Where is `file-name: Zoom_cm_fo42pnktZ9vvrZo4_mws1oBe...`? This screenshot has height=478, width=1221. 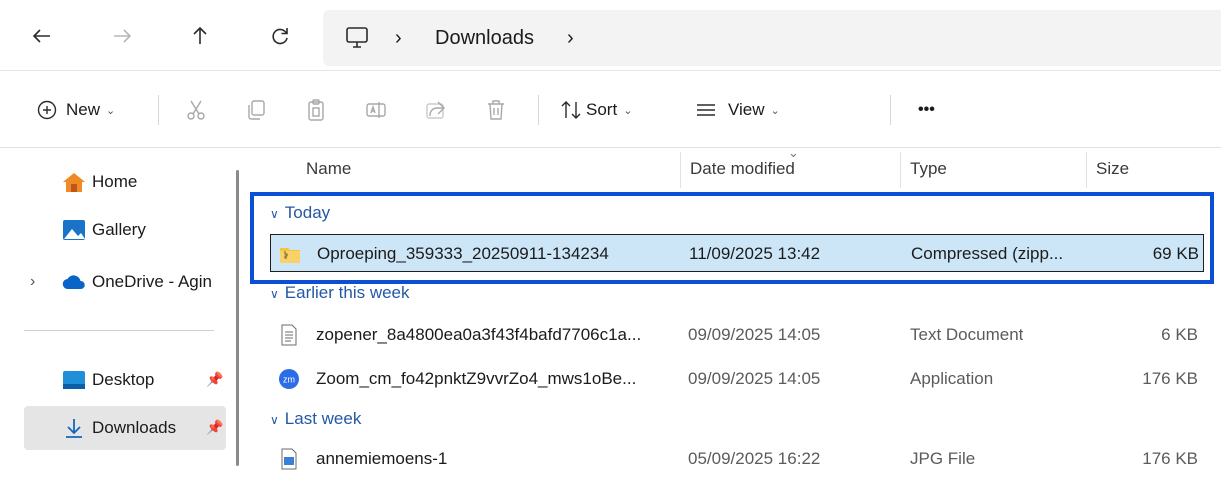 file-name: Zoom_cm_fo42pnktZ9vvrZo4_mws1oBe... is located at coordinates (476, 378).